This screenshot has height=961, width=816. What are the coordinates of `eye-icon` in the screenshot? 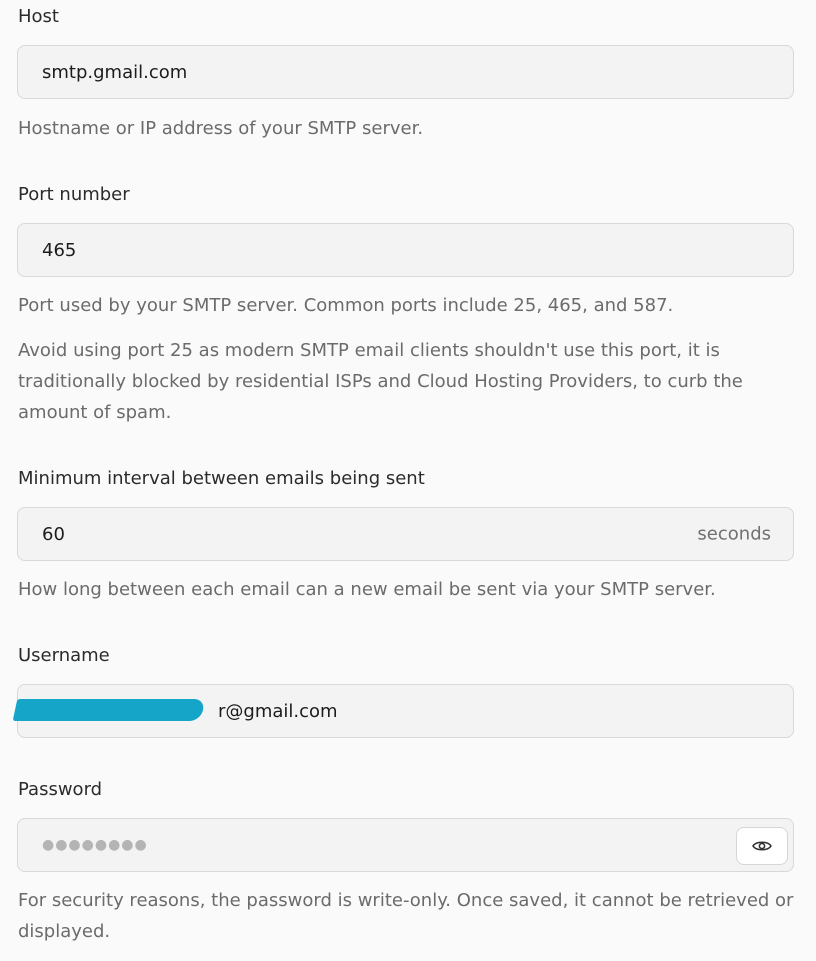 It's located at (762, 846).